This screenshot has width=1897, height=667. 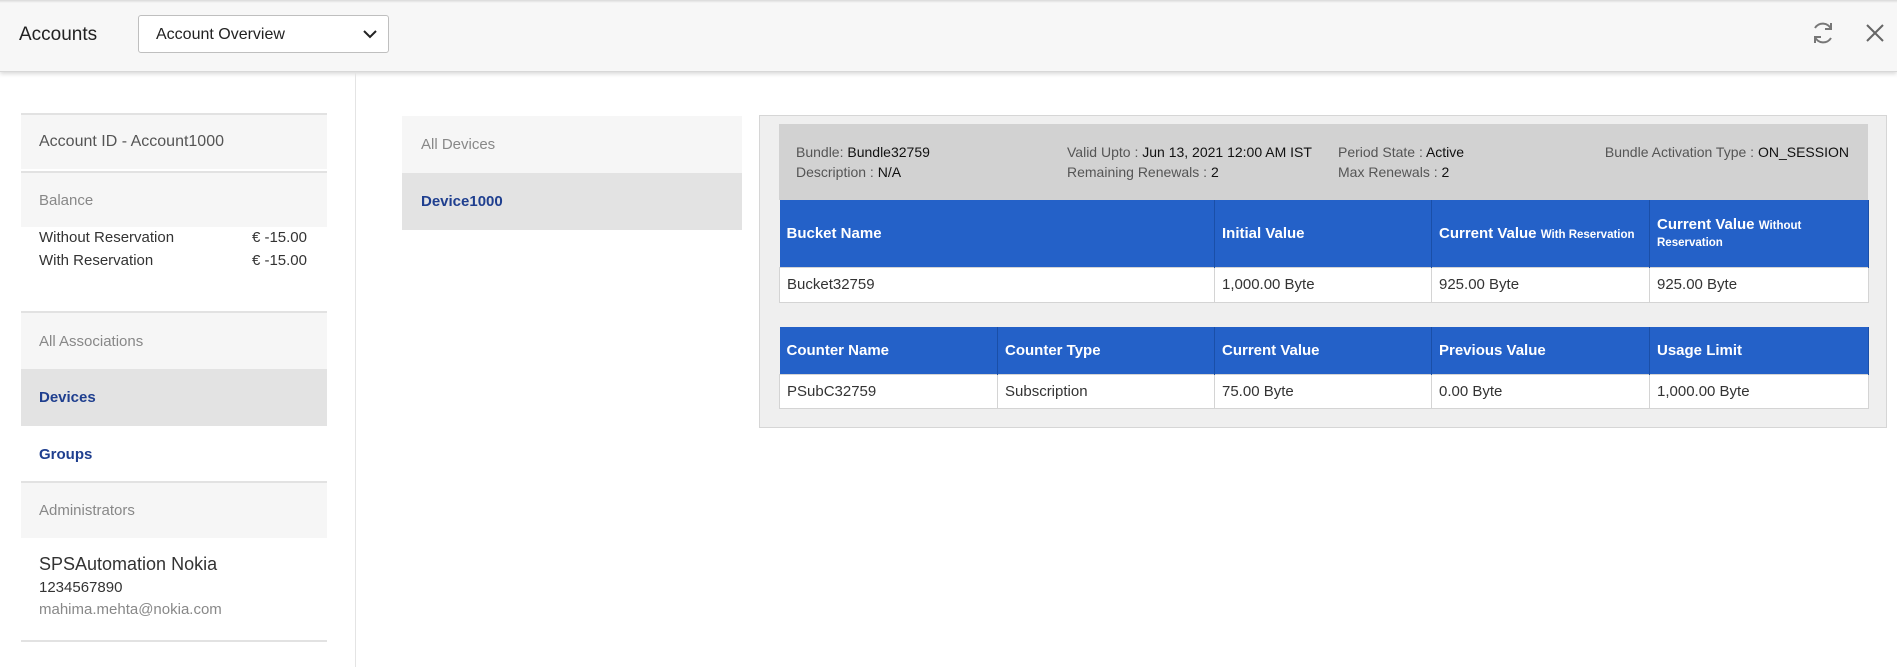 I want to click on bundle-valid-upto: Valid Upto : Jun 13, 2021 12:00 AM IST, so click(x=1189, y=152).